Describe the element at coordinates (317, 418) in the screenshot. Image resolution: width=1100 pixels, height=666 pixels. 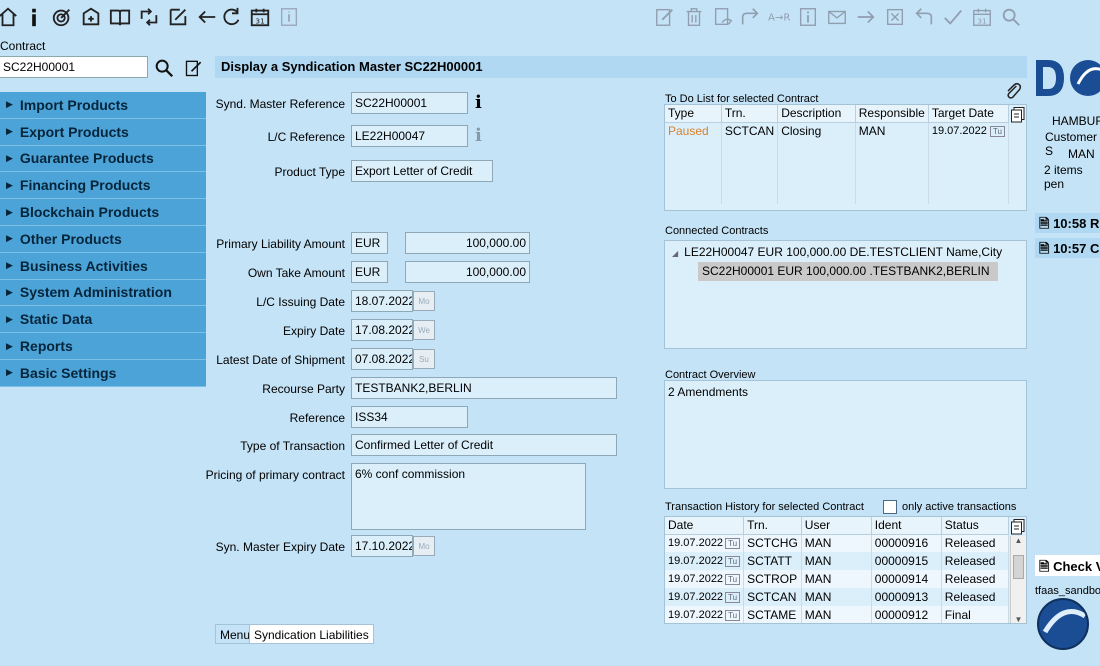
I see `reference-label: Reference` at that location.